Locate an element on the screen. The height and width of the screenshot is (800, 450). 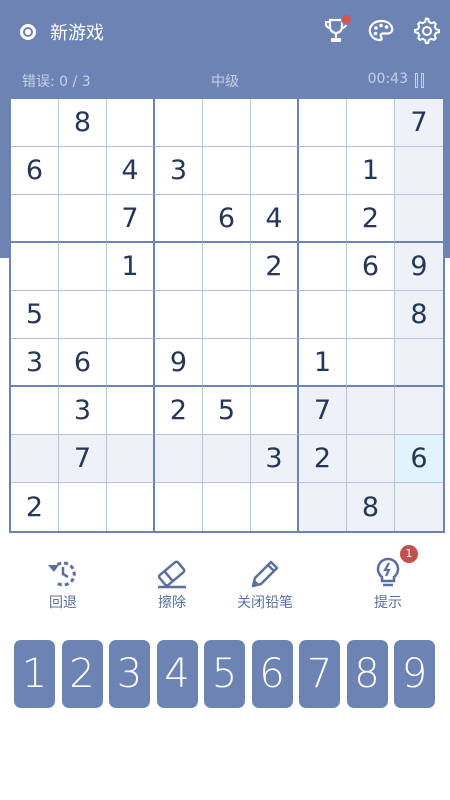
undo-button: 回退 is located at coordinates (63, 586).